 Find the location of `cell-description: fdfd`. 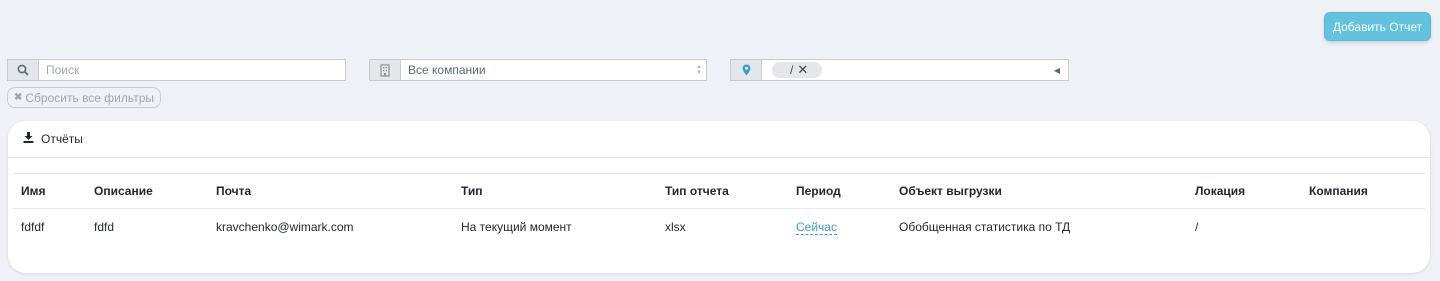

cell-description: fdfd is located at coordinates (104, 227).